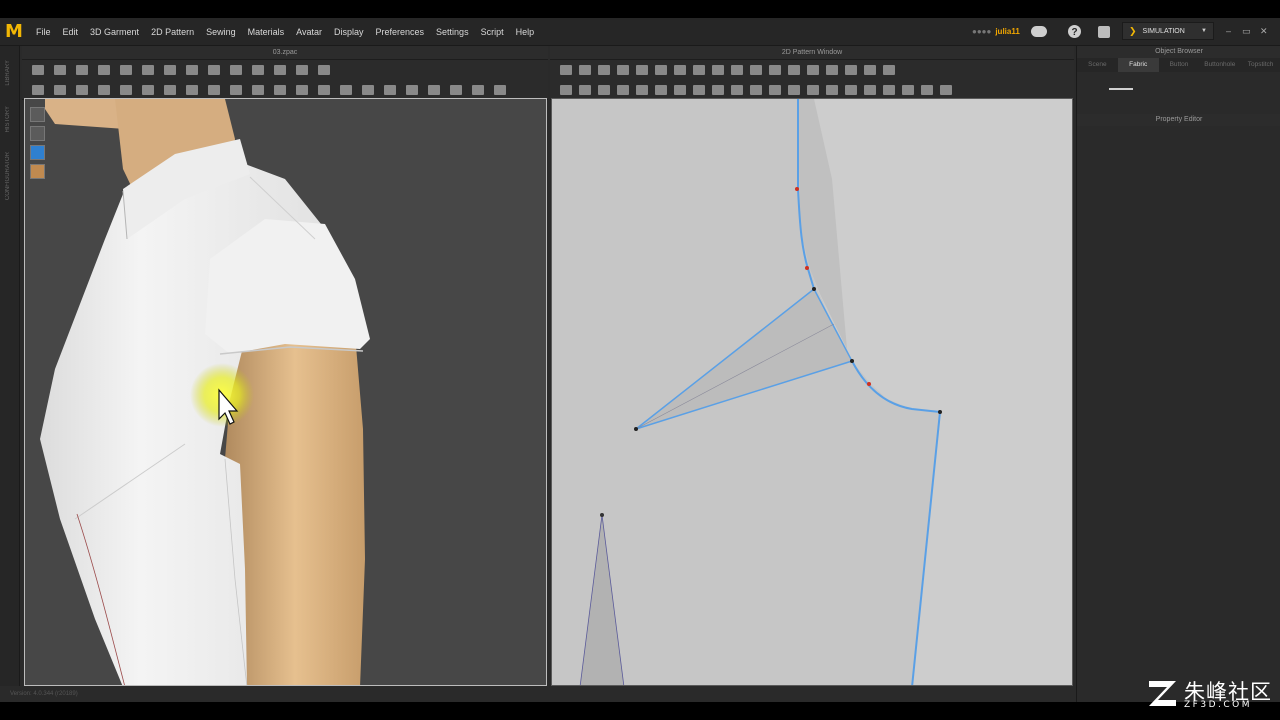 The image size is (1280, 720). I want to click on gift-icon, so click(1104, 32).